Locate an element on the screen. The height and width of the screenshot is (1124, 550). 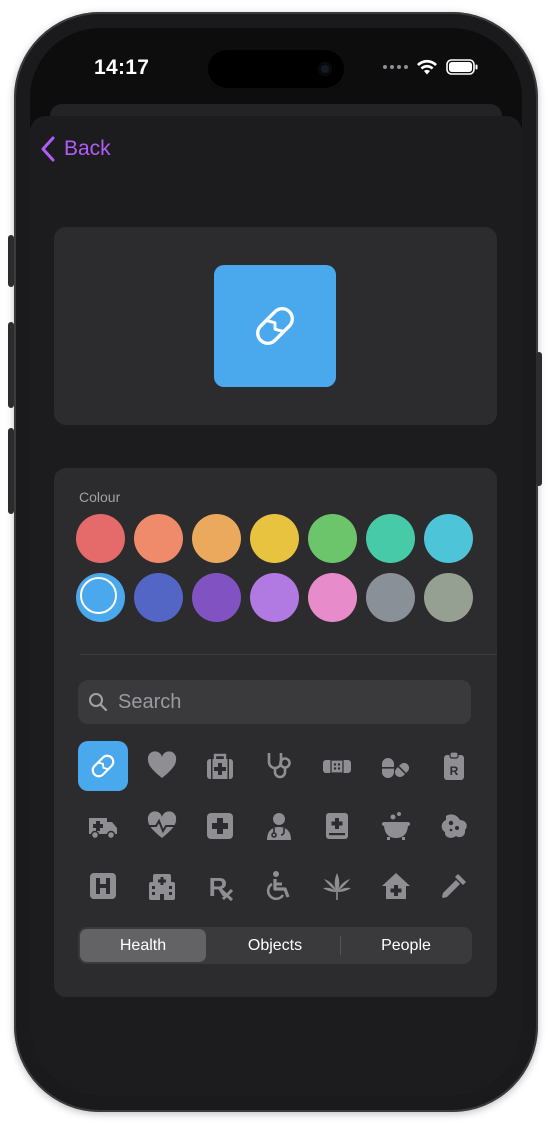
stethoscope-icon is located at coordinates (279, 766).